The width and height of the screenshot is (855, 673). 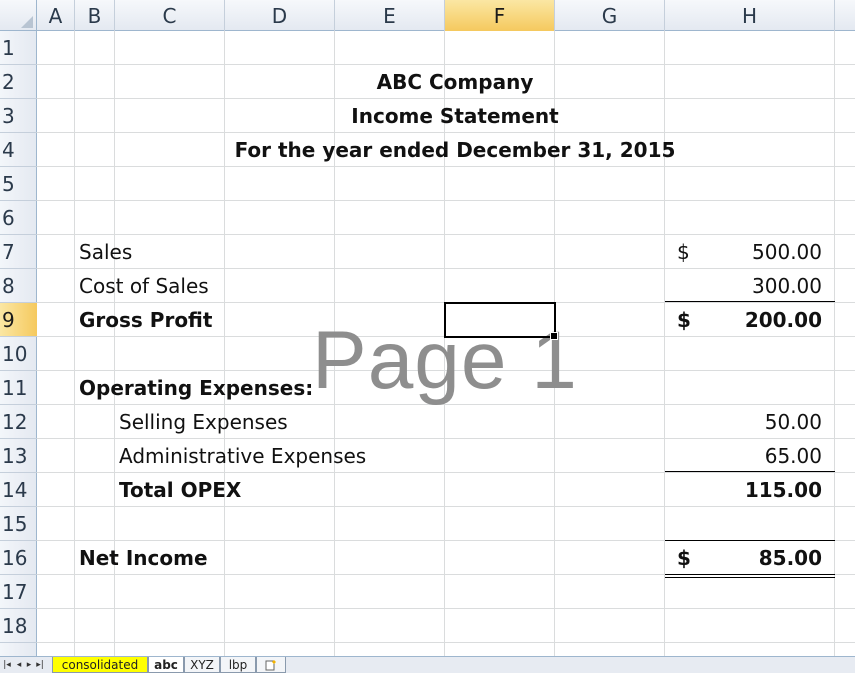 I want to click on column-header-b: B, so click(x=95, y=15).